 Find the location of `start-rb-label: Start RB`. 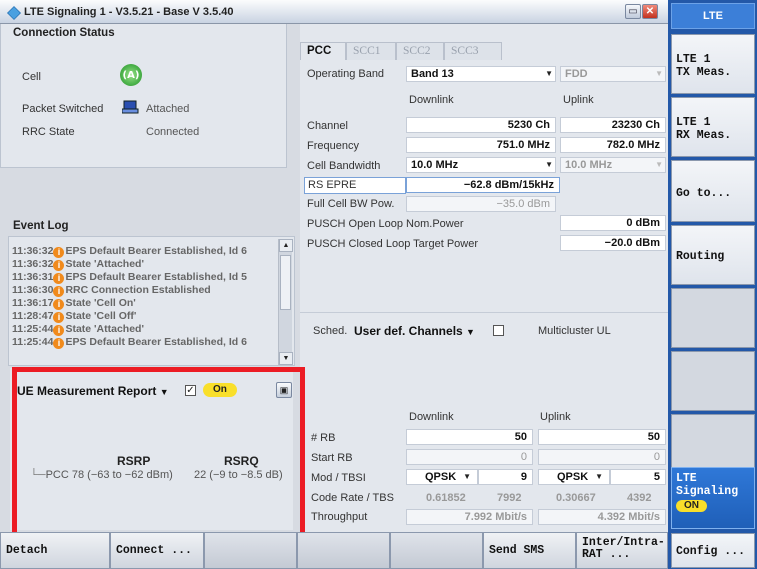

start-rb-label: Start RB is located at coordinates (332, 458).